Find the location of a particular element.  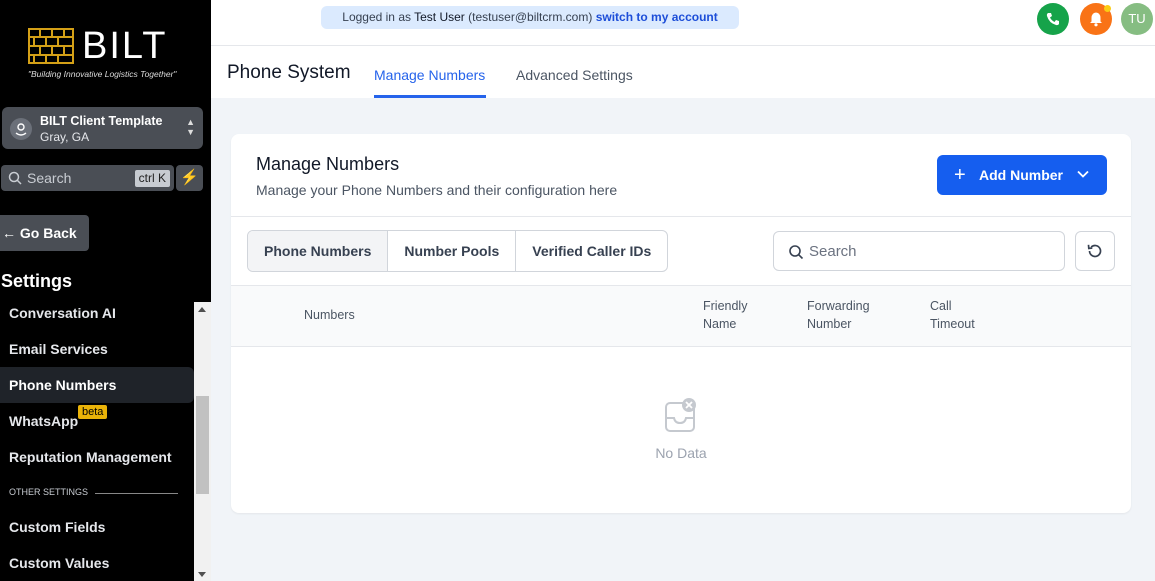

logged-in-email: (testuser@biltcrm.com) is located at coordinates (530, 17).